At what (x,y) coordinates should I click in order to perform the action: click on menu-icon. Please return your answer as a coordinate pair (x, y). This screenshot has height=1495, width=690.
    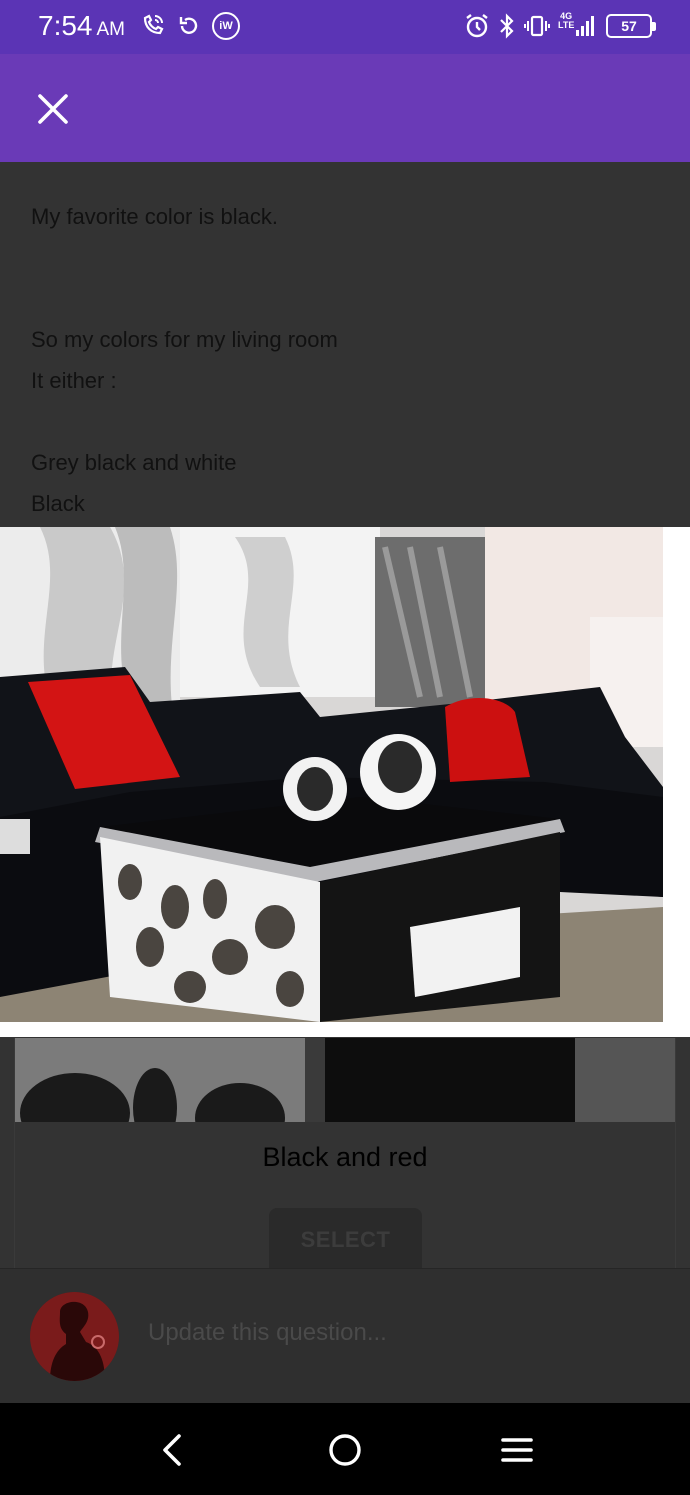
    Looking at the image, I should click on (517, 1450).